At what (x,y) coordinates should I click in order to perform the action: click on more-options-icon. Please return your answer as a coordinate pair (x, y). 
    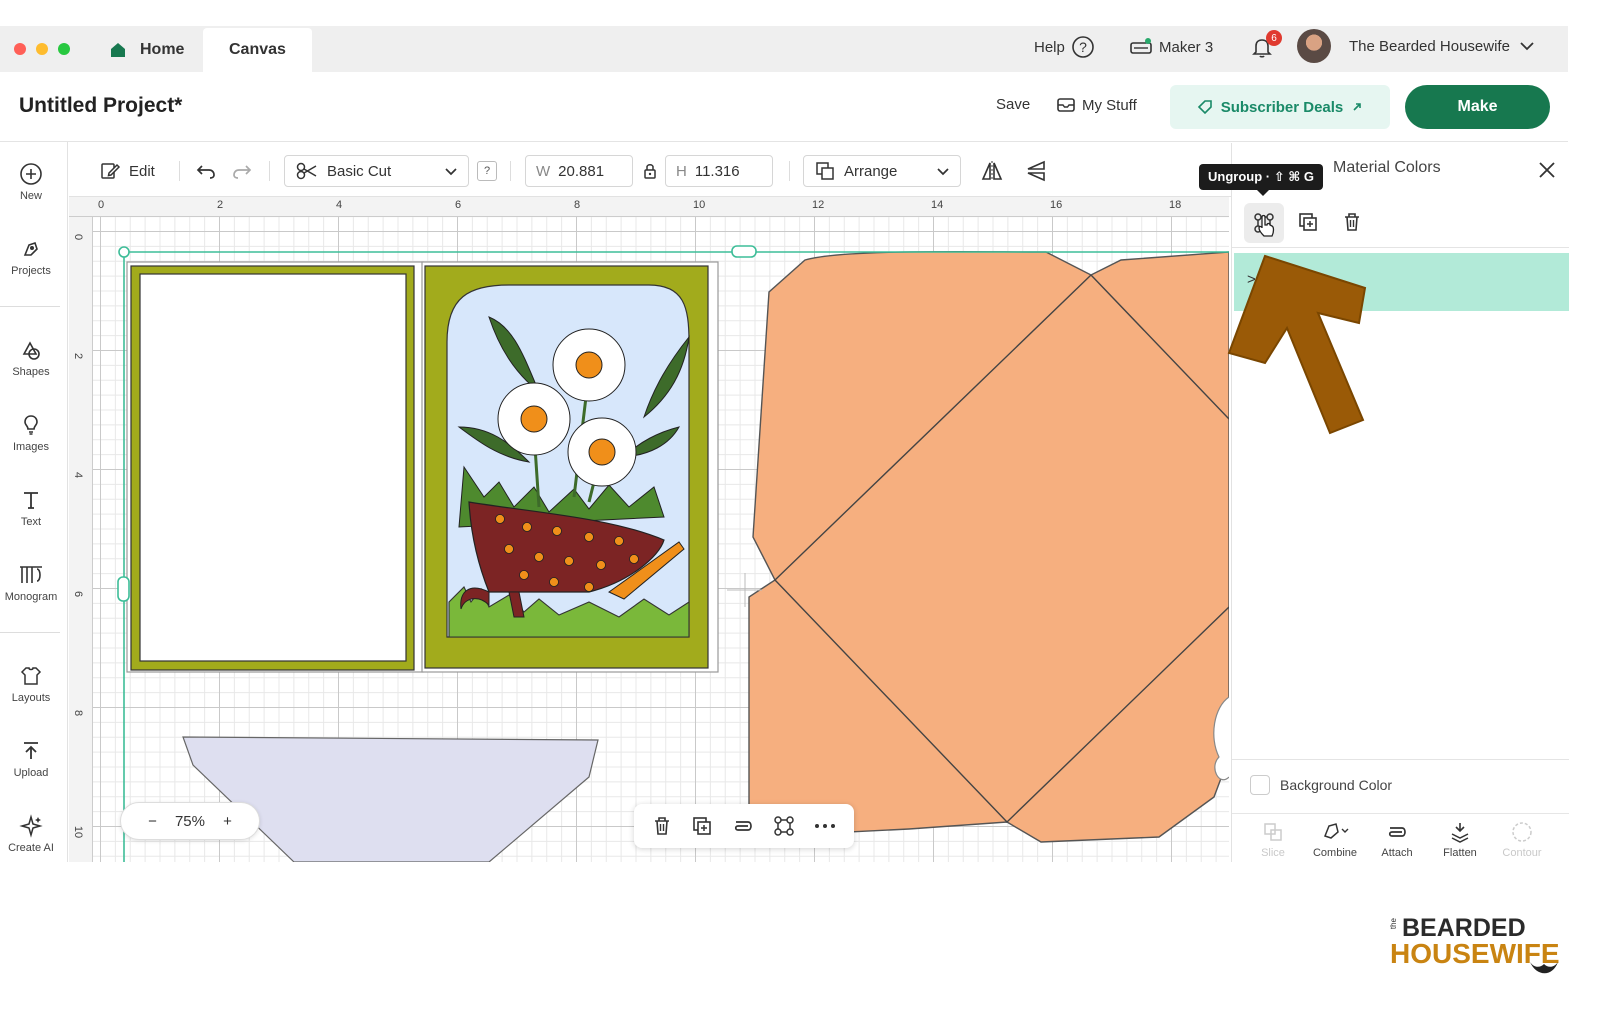
    Looking at the image, I should click on (825, 826).